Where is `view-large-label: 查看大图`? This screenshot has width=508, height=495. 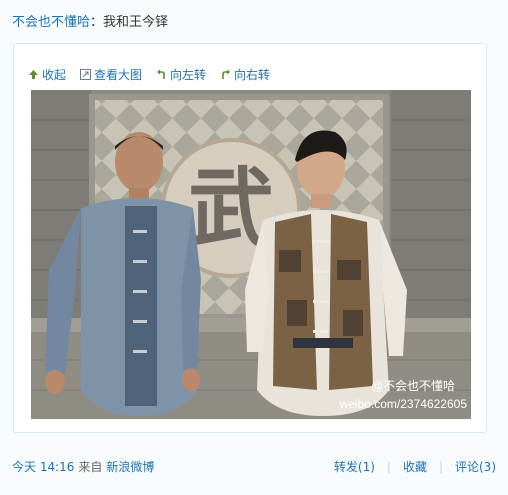
view-large-label: 查看大图 is located at coordinates (118, 74).